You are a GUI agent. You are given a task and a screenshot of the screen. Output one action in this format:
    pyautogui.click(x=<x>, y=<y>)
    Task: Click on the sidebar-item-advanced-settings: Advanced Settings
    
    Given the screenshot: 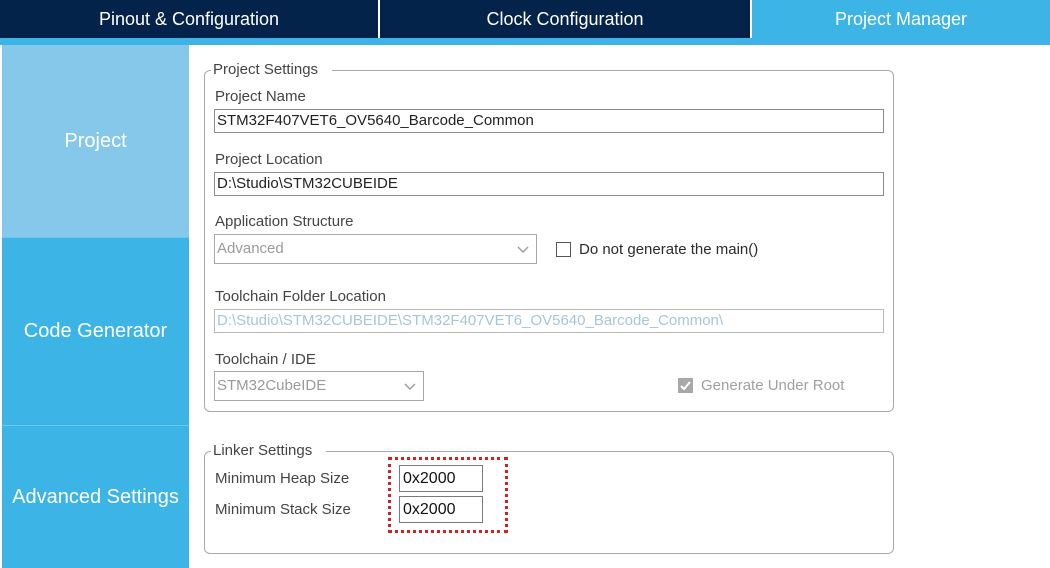 What is the action you would take?
    pyautogui.click(x=95, y=496)
    